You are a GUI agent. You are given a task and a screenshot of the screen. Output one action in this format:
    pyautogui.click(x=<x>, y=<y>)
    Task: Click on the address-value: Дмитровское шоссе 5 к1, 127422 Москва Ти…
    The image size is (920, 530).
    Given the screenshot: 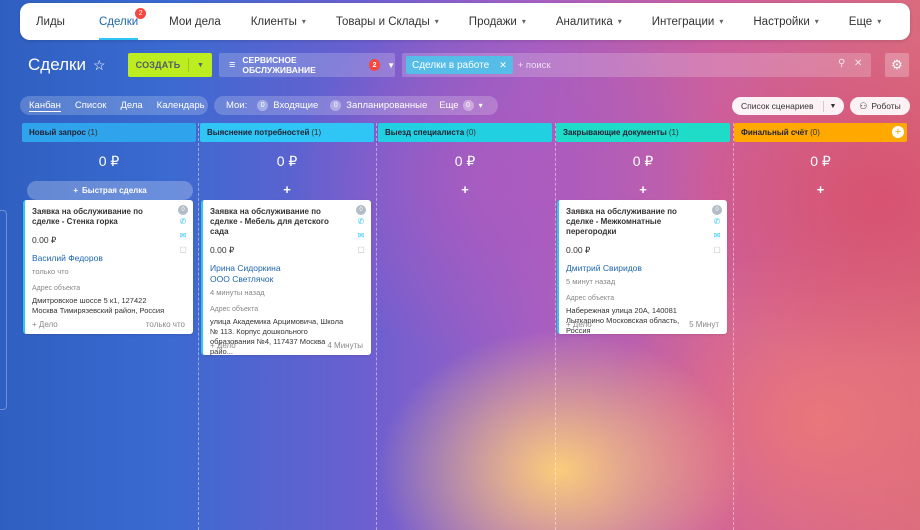 What is the action you would take?
    pyautogui.click(x=98, y=305)
    